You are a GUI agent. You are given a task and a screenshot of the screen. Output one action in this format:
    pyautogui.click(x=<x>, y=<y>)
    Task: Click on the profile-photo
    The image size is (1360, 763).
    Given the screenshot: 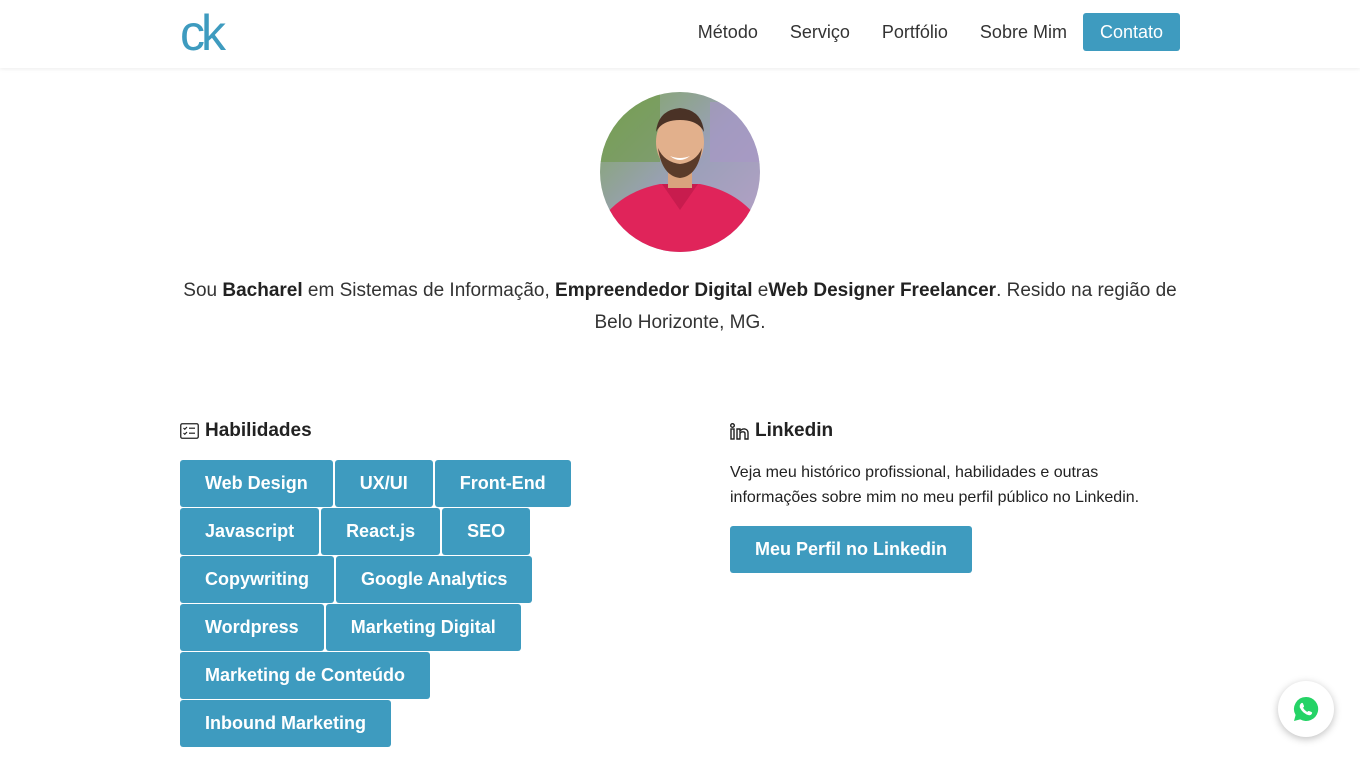 What is the action you would take?
    pyautogui.click(x=680, y=172)
    